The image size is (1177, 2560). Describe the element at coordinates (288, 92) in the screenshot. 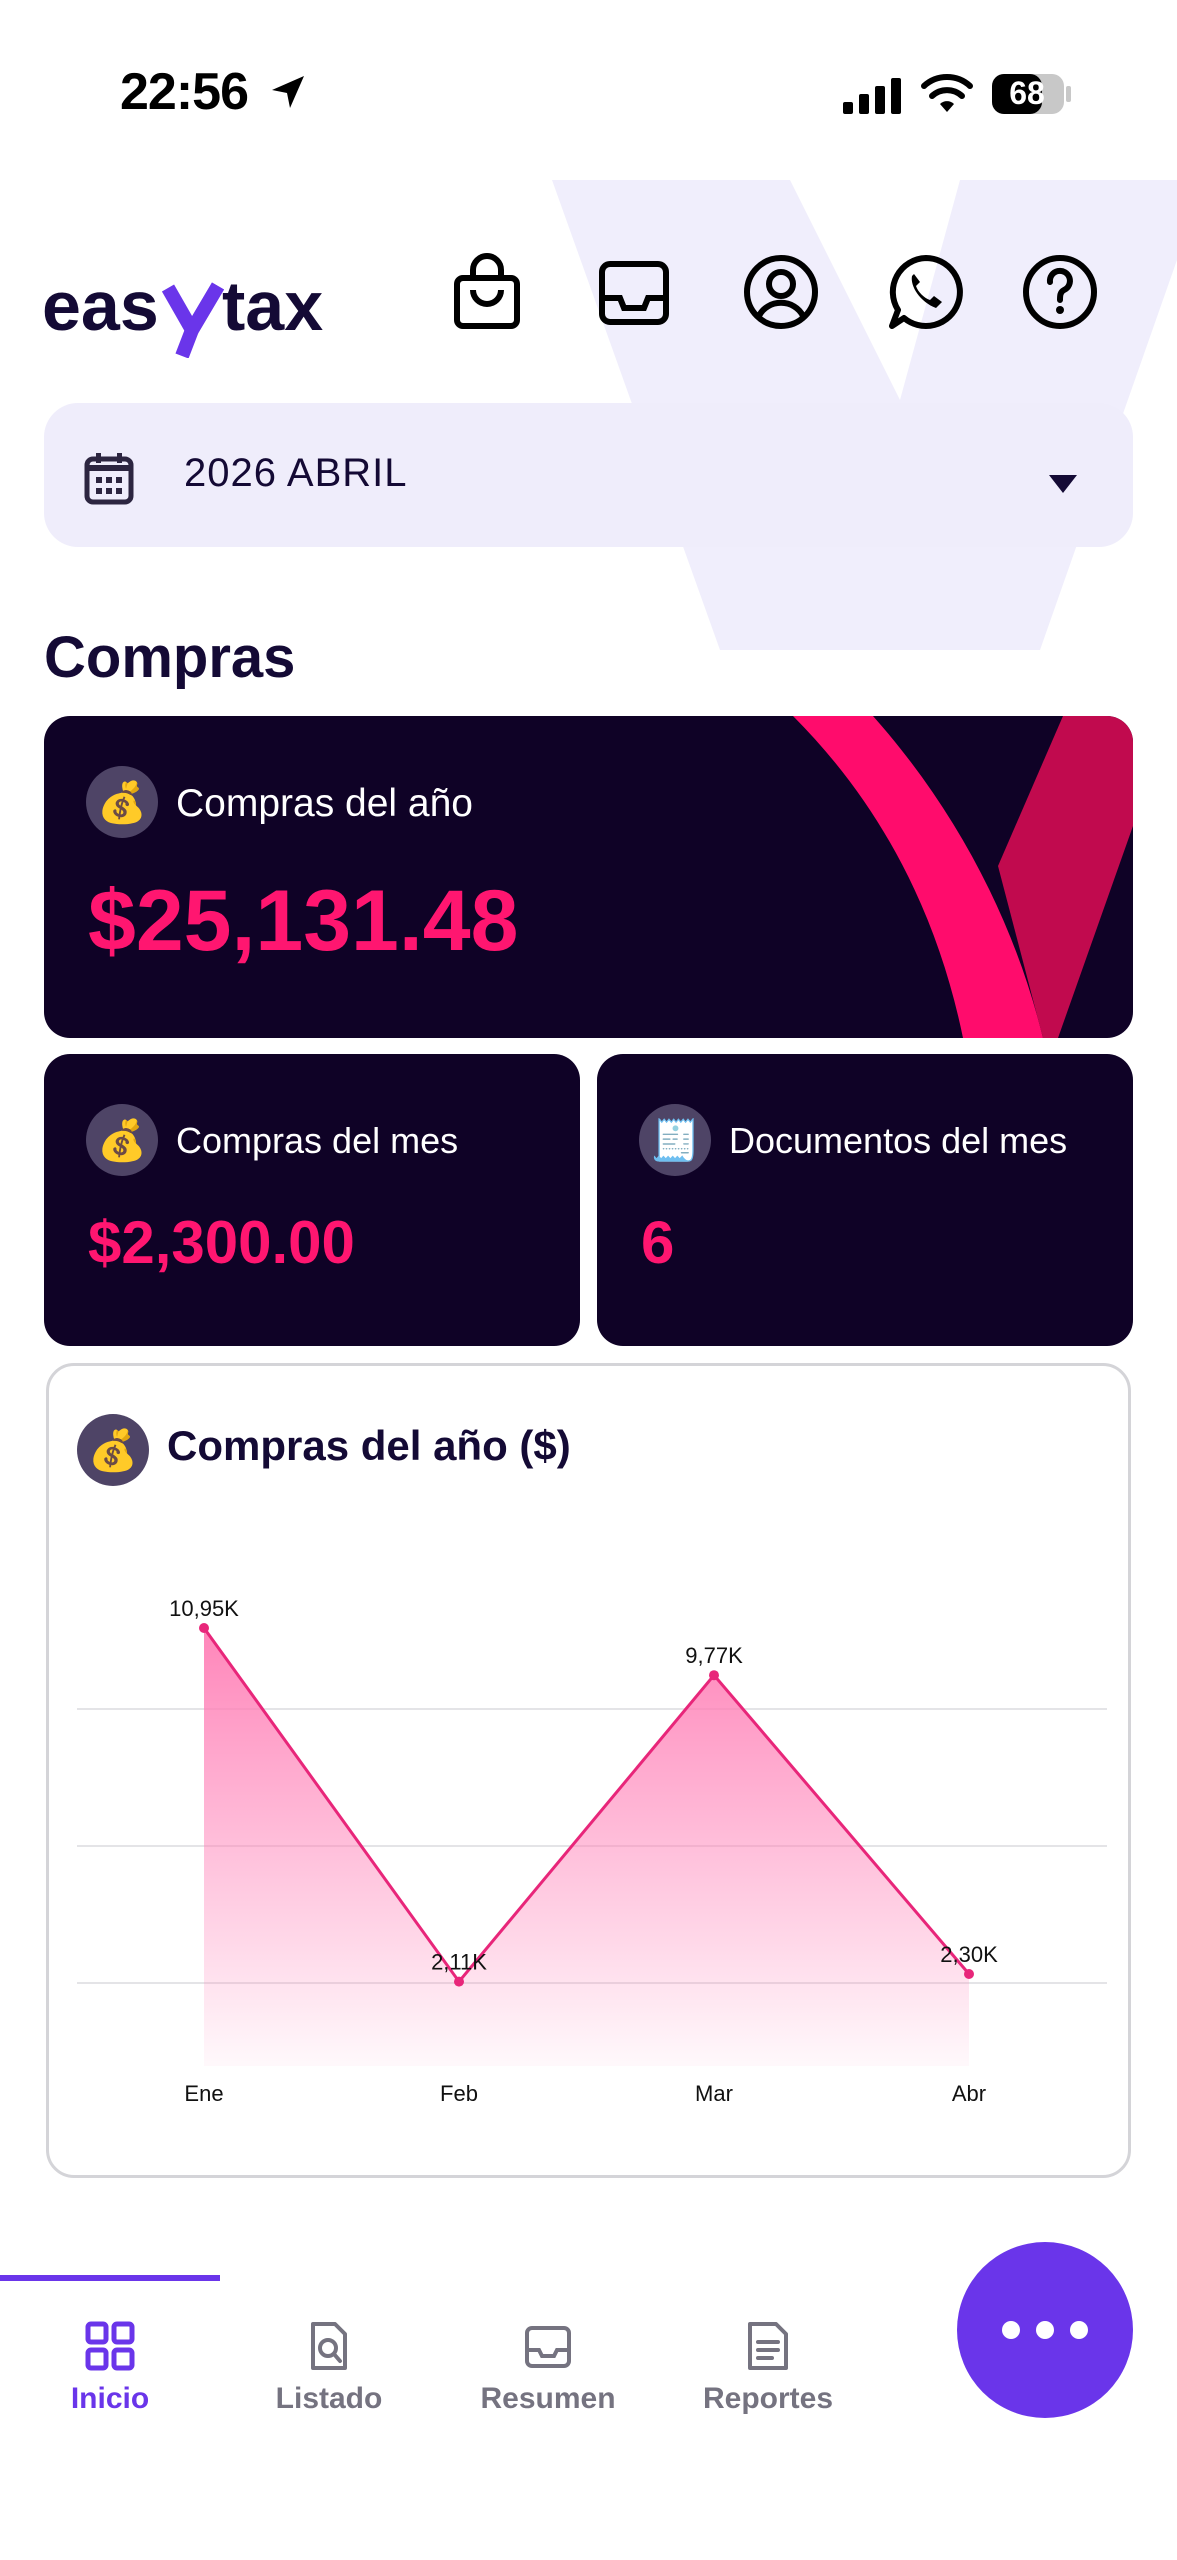

I see `location-arrow-icon` at that location.